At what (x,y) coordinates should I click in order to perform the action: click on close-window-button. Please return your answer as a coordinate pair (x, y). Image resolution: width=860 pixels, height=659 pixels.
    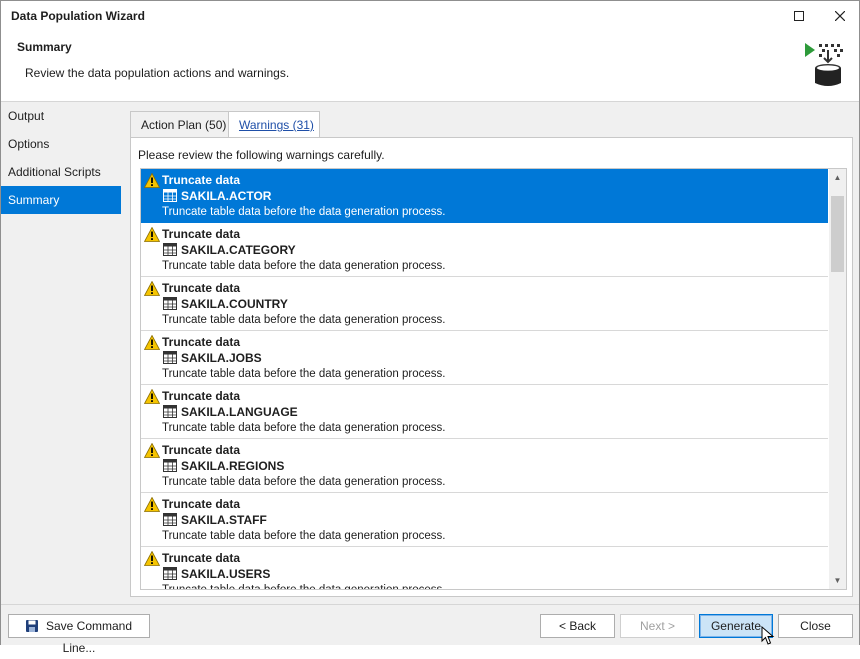
    Looking at the image, I should click on (840, 16).